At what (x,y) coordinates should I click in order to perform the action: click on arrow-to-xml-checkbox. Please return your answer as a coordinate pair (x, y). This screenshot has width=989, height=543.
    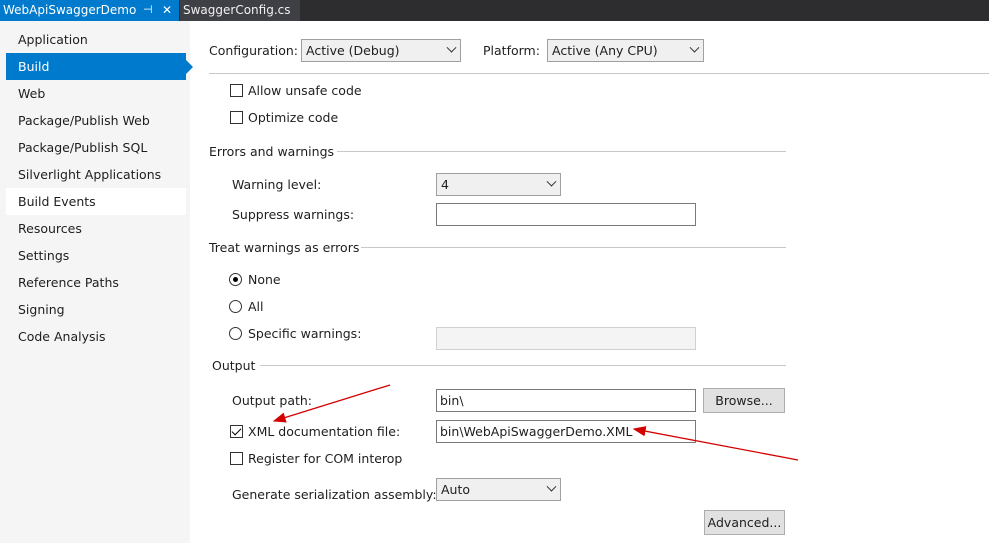
    Looking at the image, I should click on (331, 403).